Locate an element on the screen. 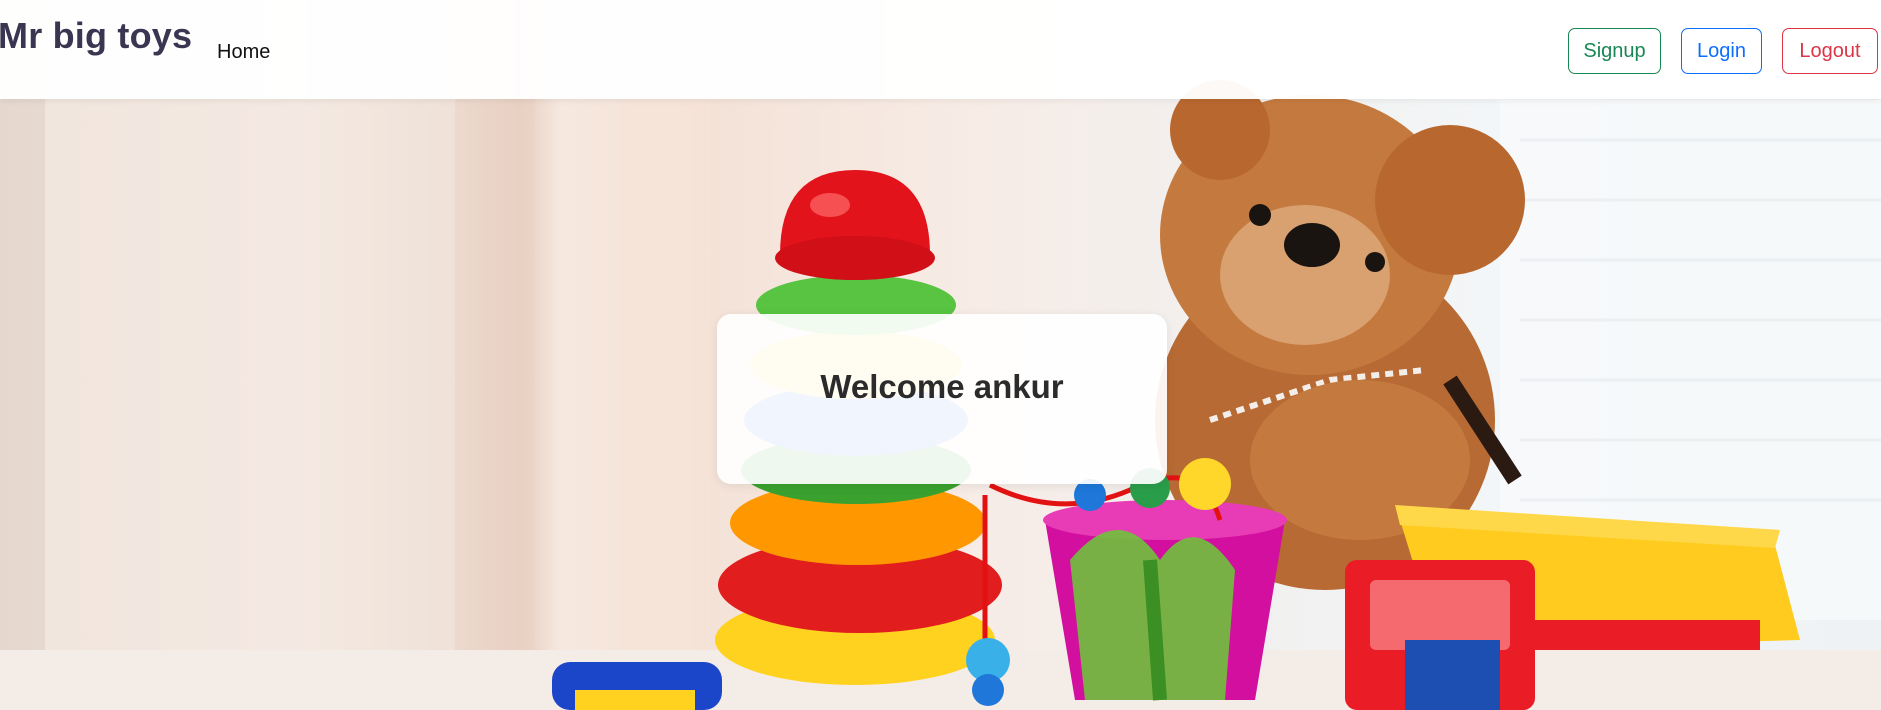 Image resolution: width=1881 pixels, height=710 pixels. login-button: Login is located at coordinates (1721, 51).